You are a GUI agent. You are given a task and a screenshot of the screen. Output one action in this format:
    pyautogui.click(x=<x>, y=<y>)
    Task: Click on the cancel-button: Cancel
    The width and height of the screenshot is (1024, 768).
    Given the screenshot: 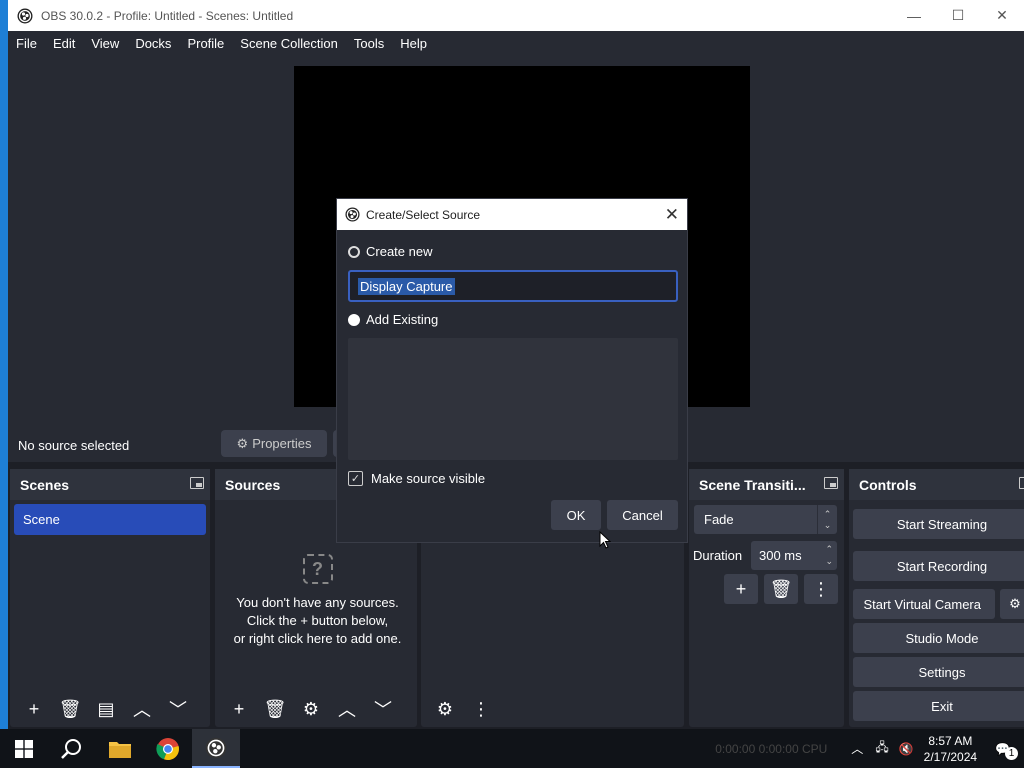 What is the action you would take?
    pyautogui.click(x=642, y=515)
    